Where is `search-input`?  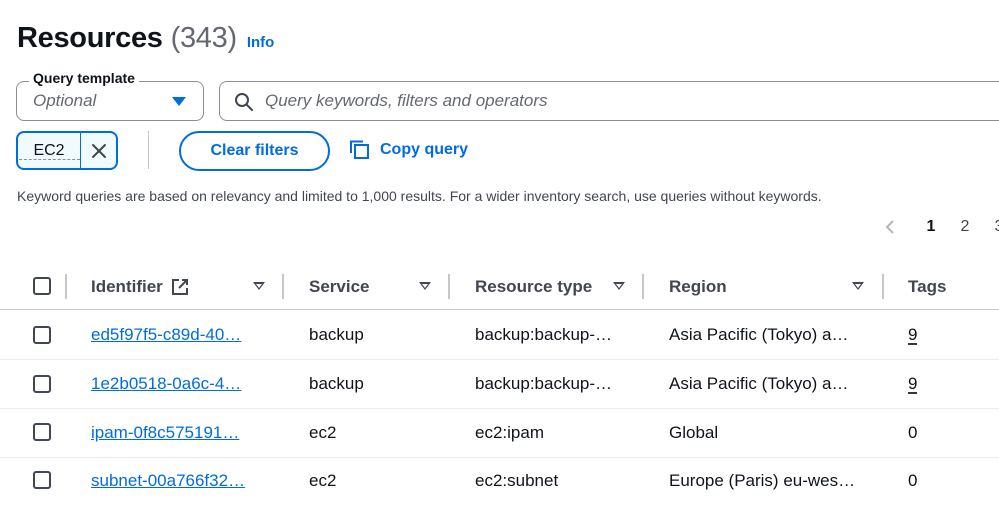
search-input is located at coordinates (615, 101).